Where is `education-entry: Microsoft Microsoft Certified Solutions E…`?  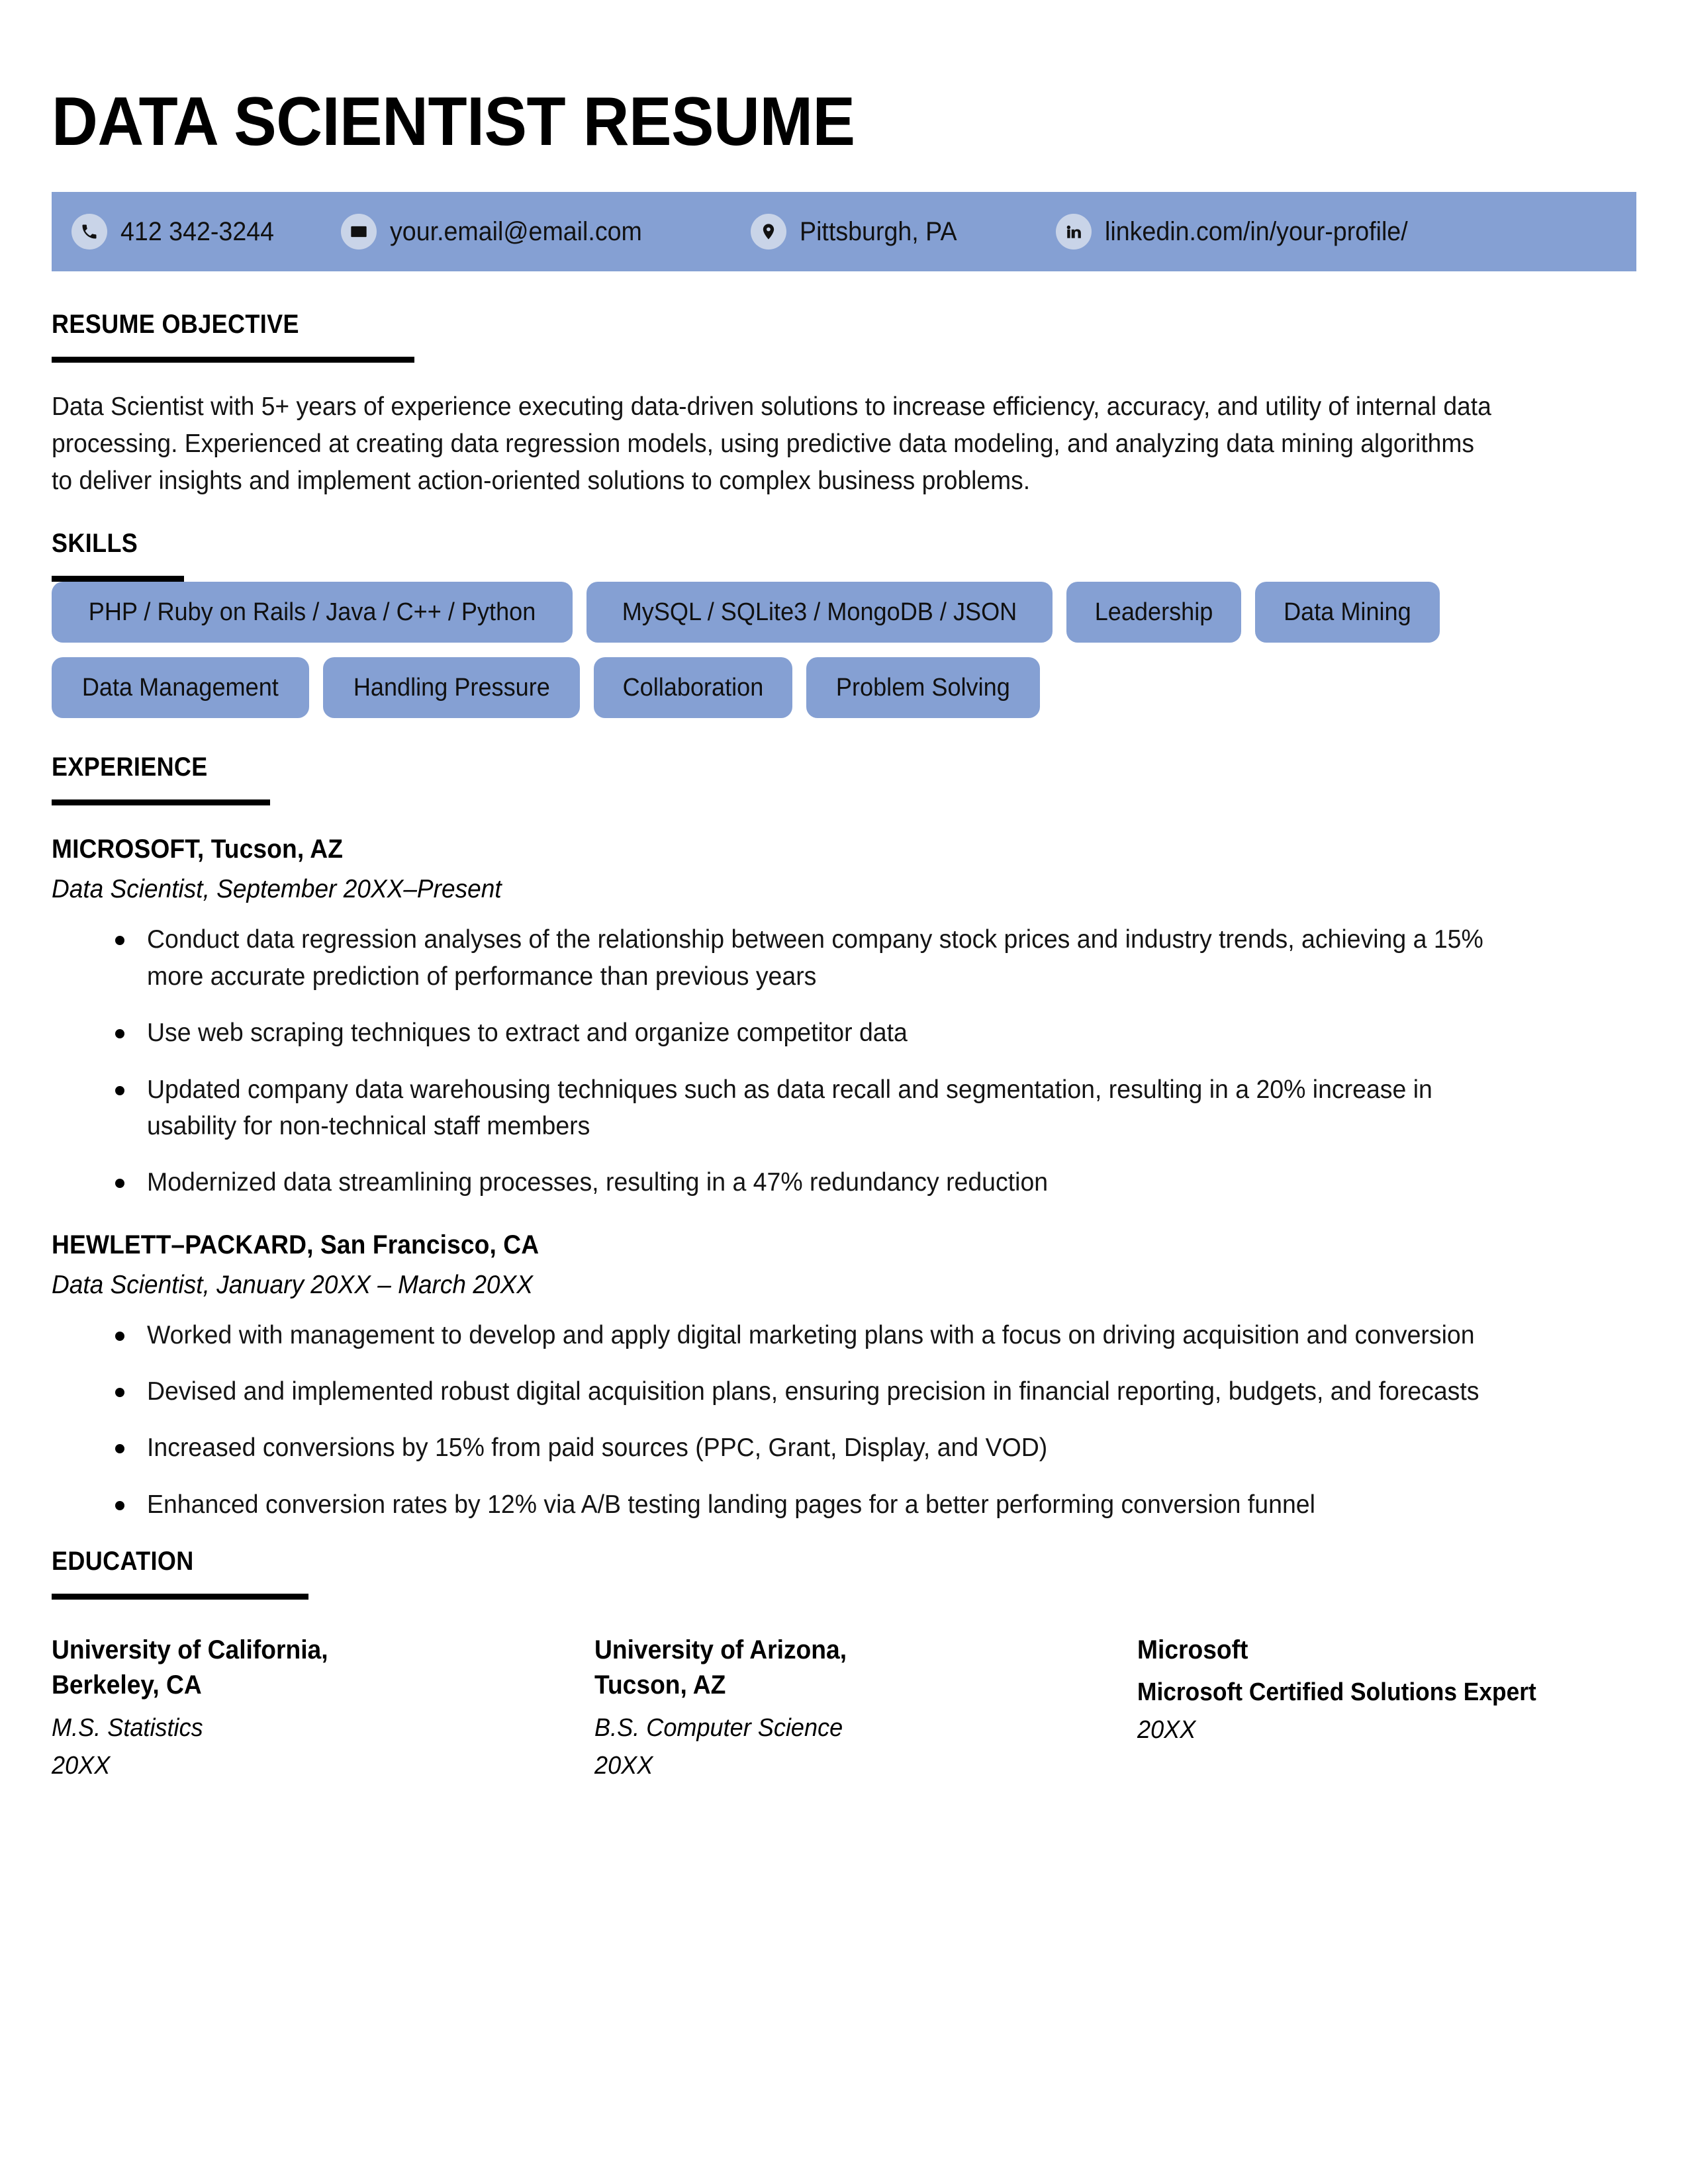
education-entry: Microsoft Microsoft Certified Solutions E… is located at coordinates (1408, 1706).